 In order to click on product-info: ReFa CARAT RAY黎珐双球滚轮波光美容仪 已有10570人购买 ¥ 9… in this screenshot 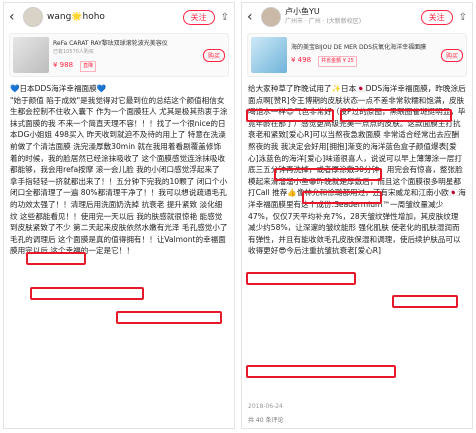, I will do `click(126, 55)`.